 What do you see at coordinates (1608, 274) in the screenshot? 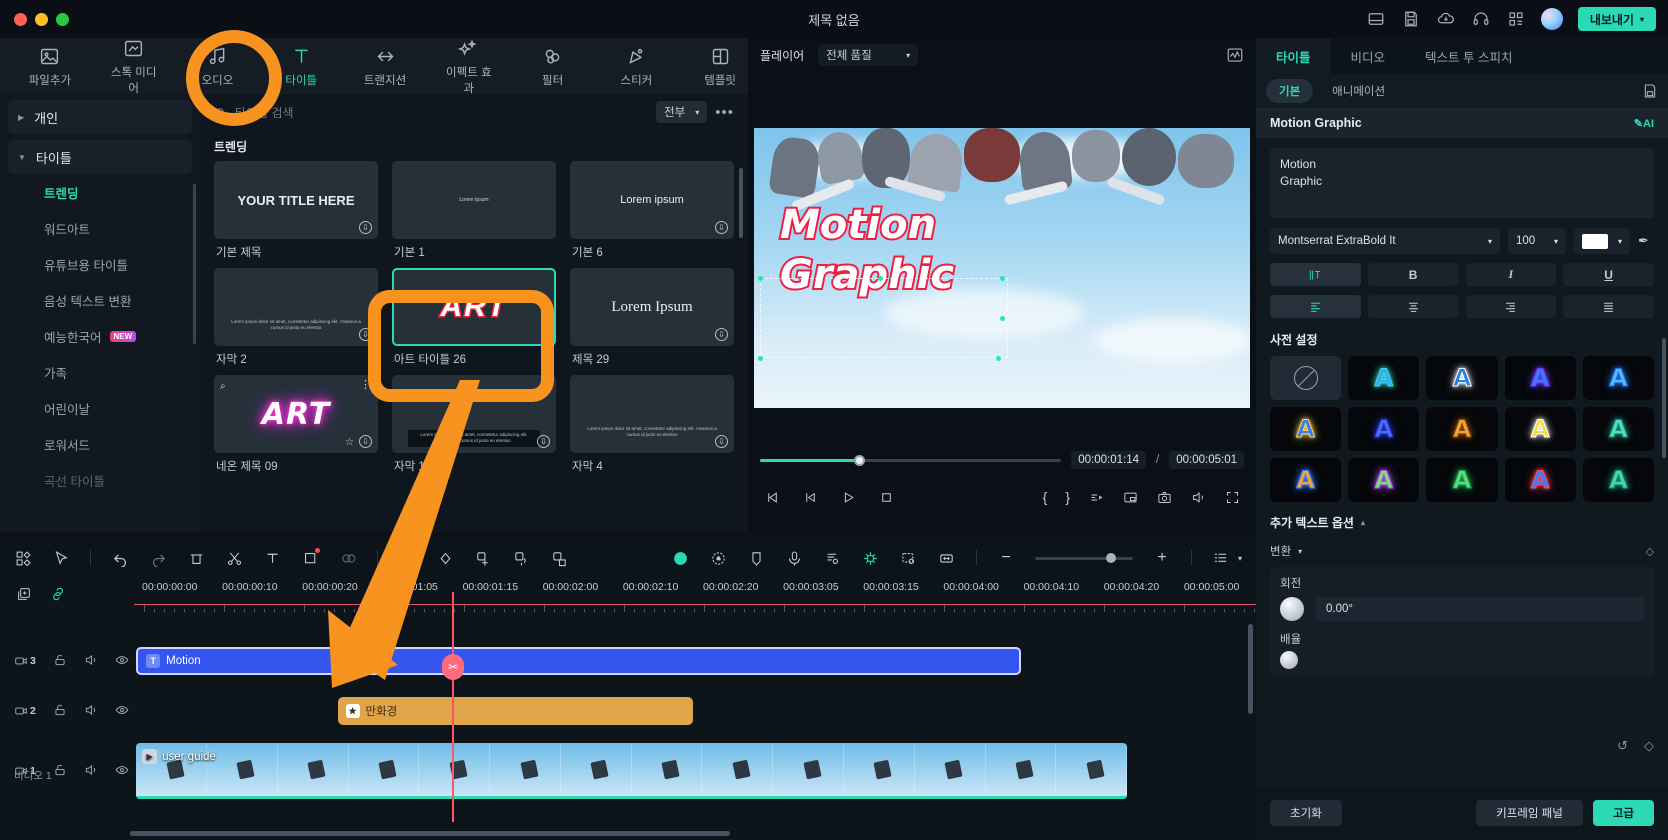
I see `underline-icon: U` at bounding box center [1608, 274].